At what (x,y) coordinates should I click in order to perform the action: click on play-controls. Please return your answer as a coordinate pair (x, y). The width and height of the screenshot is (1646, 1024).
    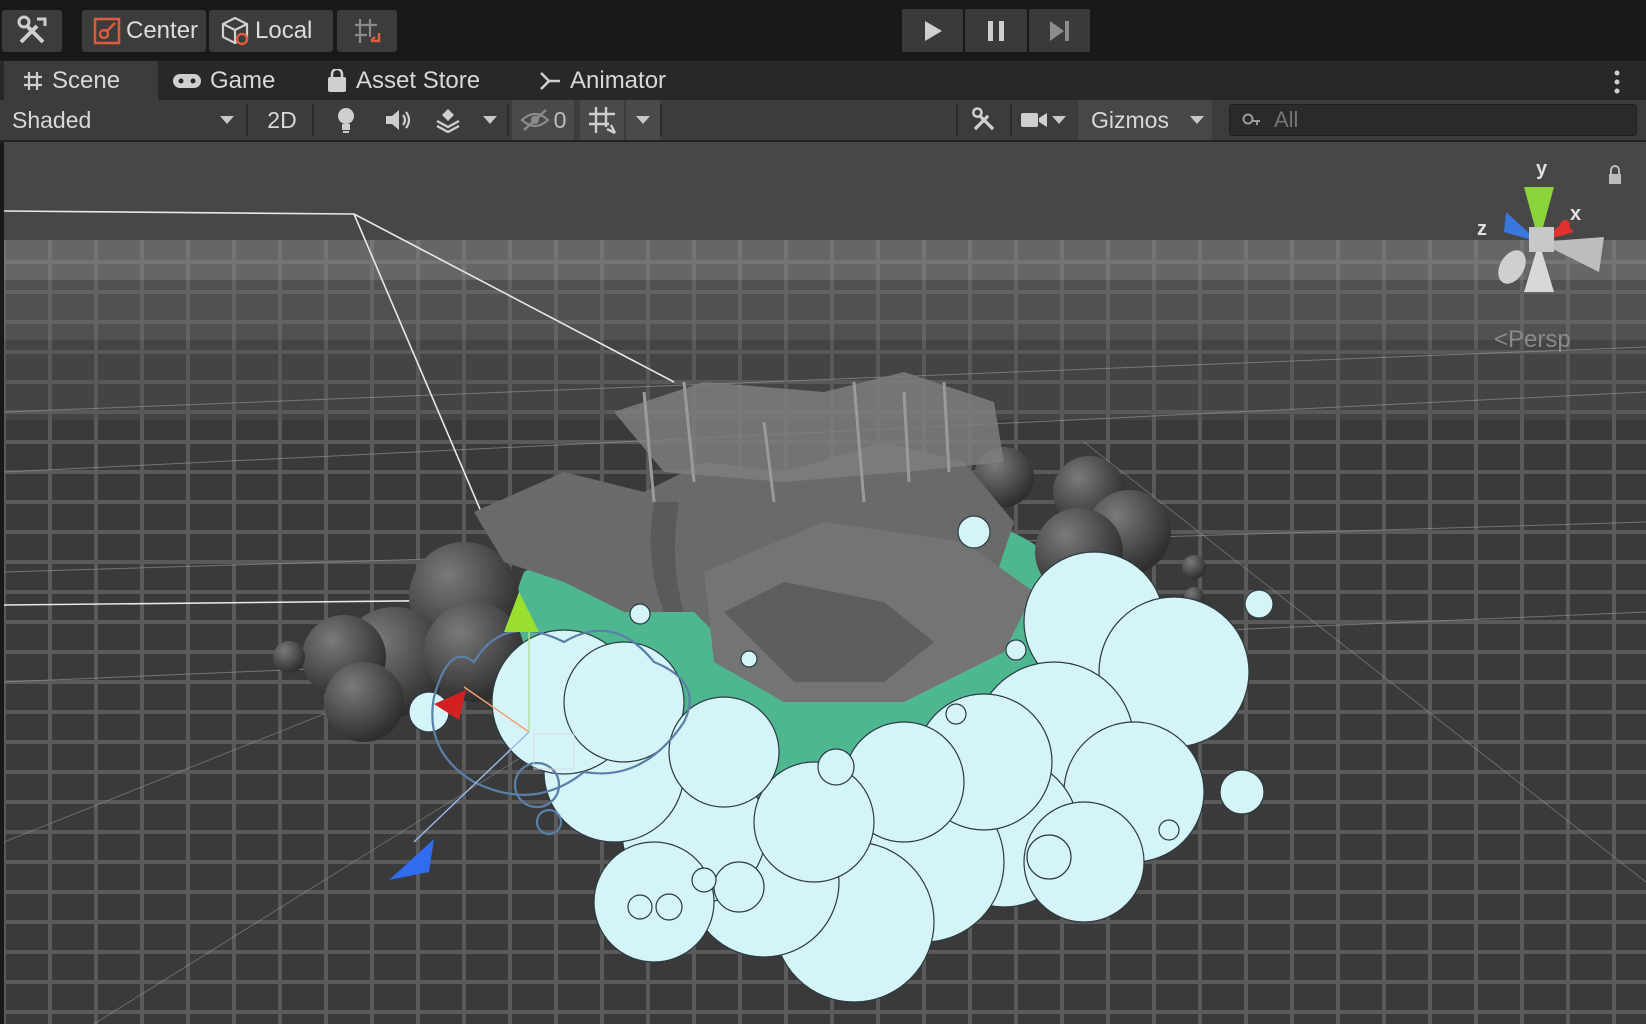
    Looking at the image, I should click on (996, 30).